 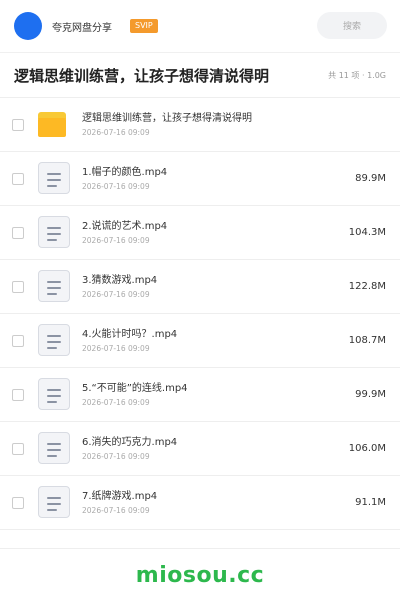 I want to click on share-title: 逻辑思维训练营，让孩子想得清说得明, so click(x=142, y=75).